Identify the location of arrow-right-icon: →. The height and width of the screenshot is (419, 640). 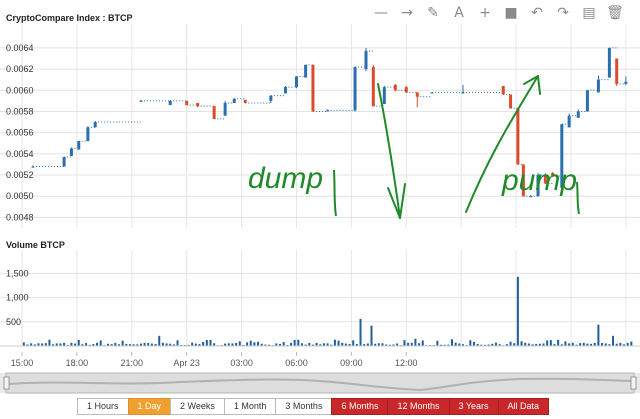
(407, 13).